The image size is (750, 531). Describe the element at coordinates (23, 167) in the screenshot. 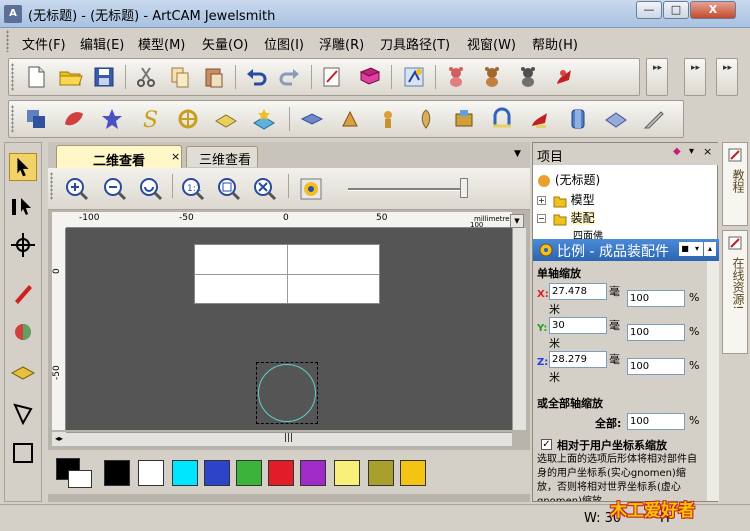

I see `select-arrow-icon` at that location.